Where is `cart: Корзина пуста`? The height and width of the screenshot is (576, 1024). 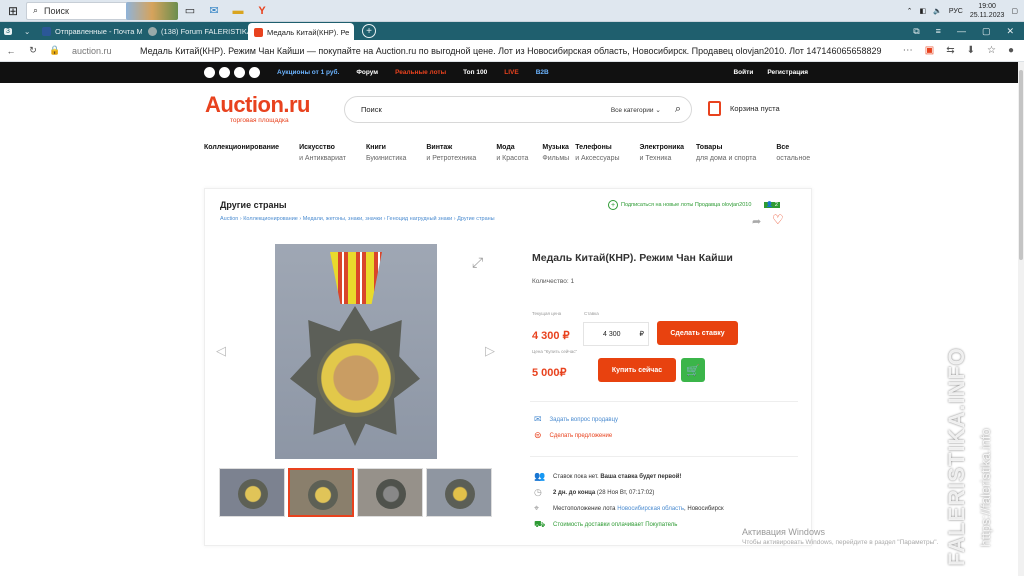 cart: Корзина пуста is located at coordinates (744, 108).